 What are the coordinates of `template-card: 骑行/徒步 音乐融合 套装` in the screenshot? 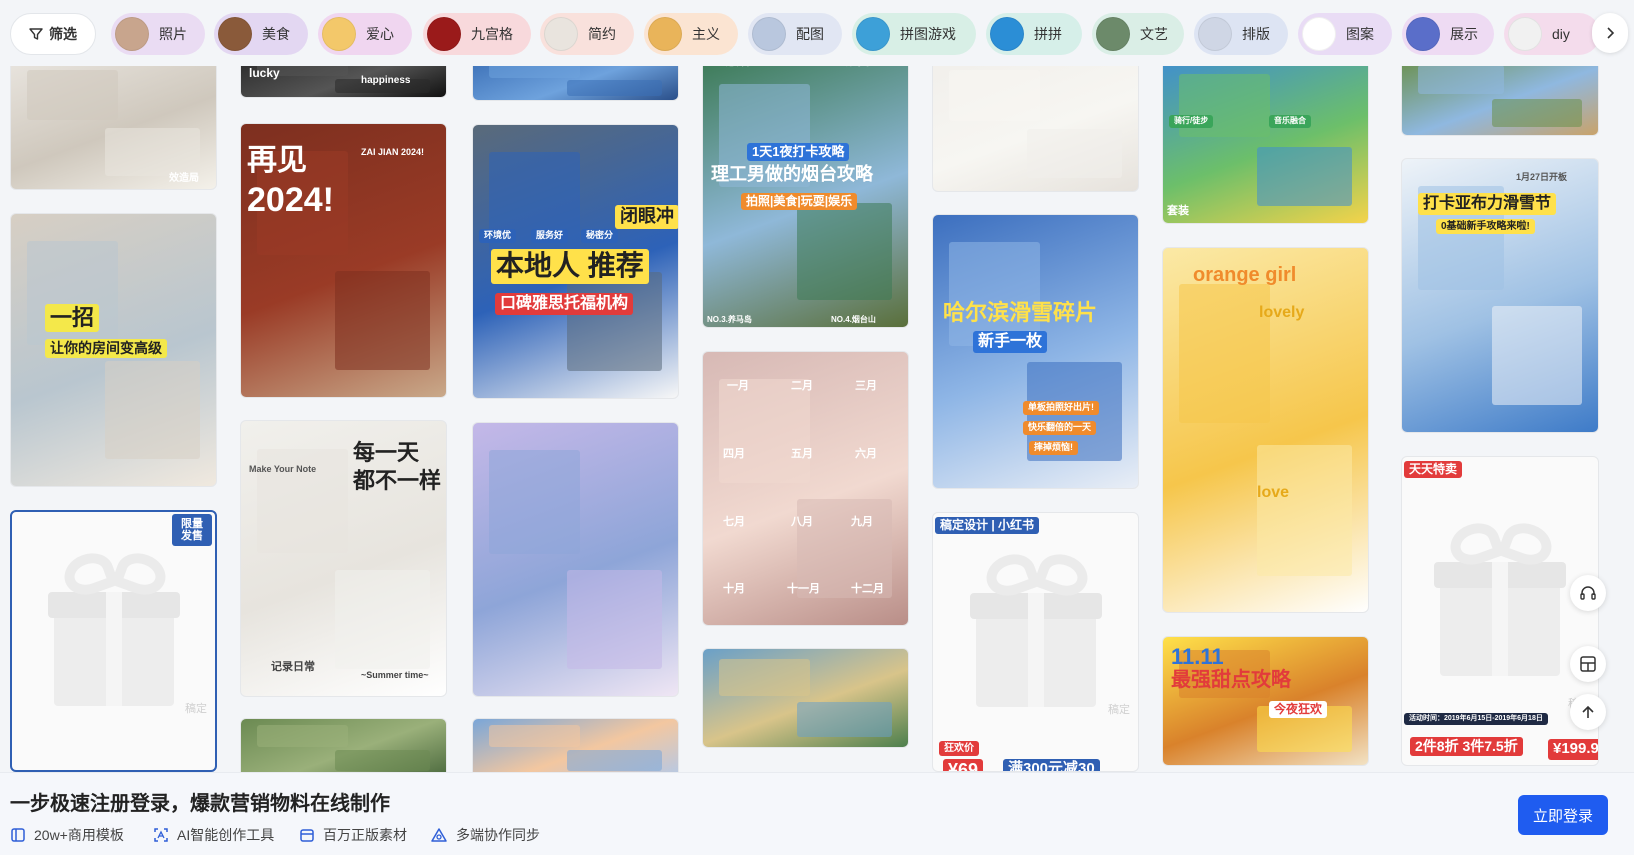 It's located at (1265, 140).